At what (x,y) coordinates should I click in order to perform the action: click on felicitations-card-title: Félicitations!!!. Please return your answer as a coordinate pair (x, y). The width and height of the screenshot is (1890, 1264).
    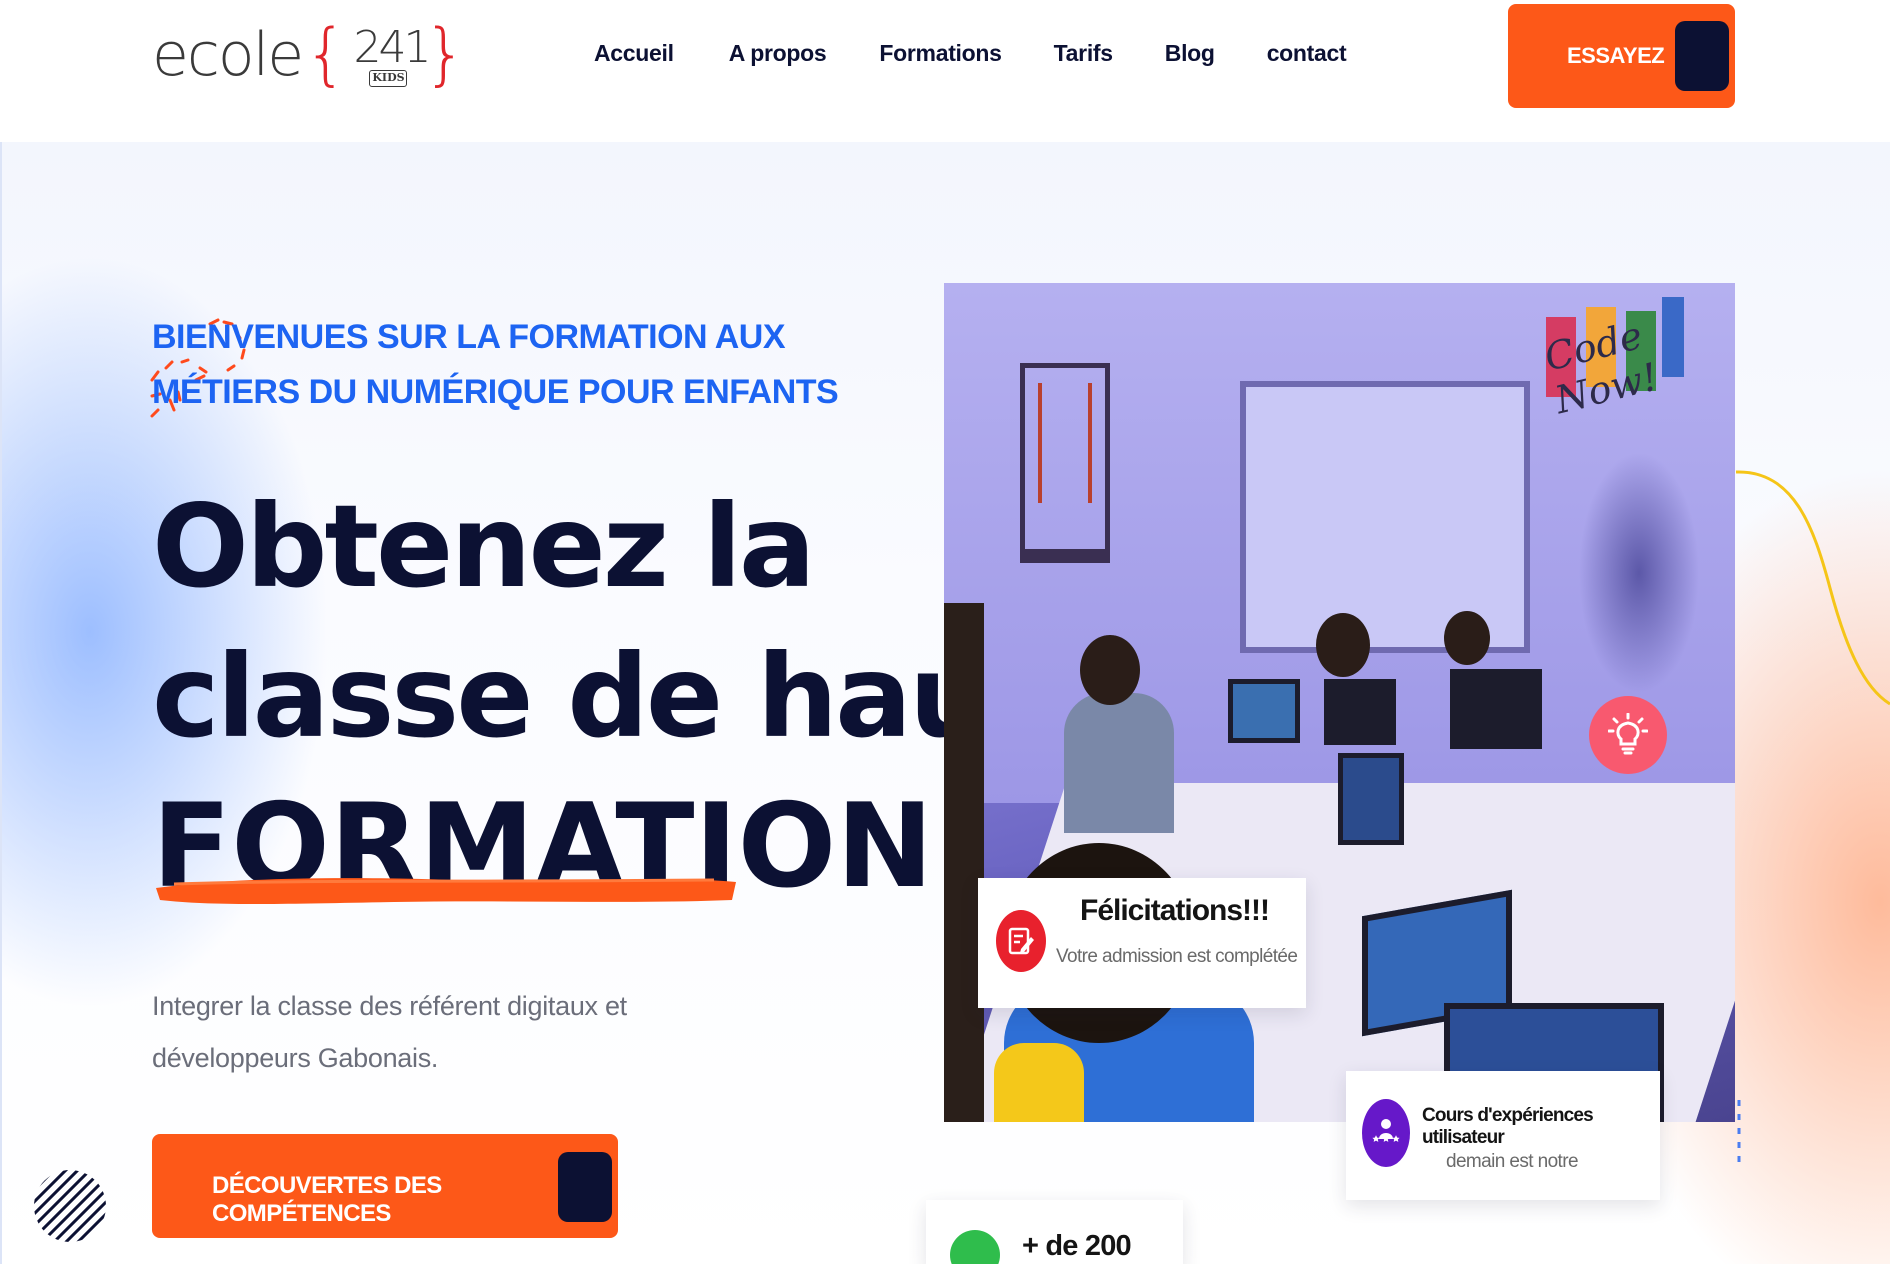
    Looking at the image, I should click on (1175, 910).